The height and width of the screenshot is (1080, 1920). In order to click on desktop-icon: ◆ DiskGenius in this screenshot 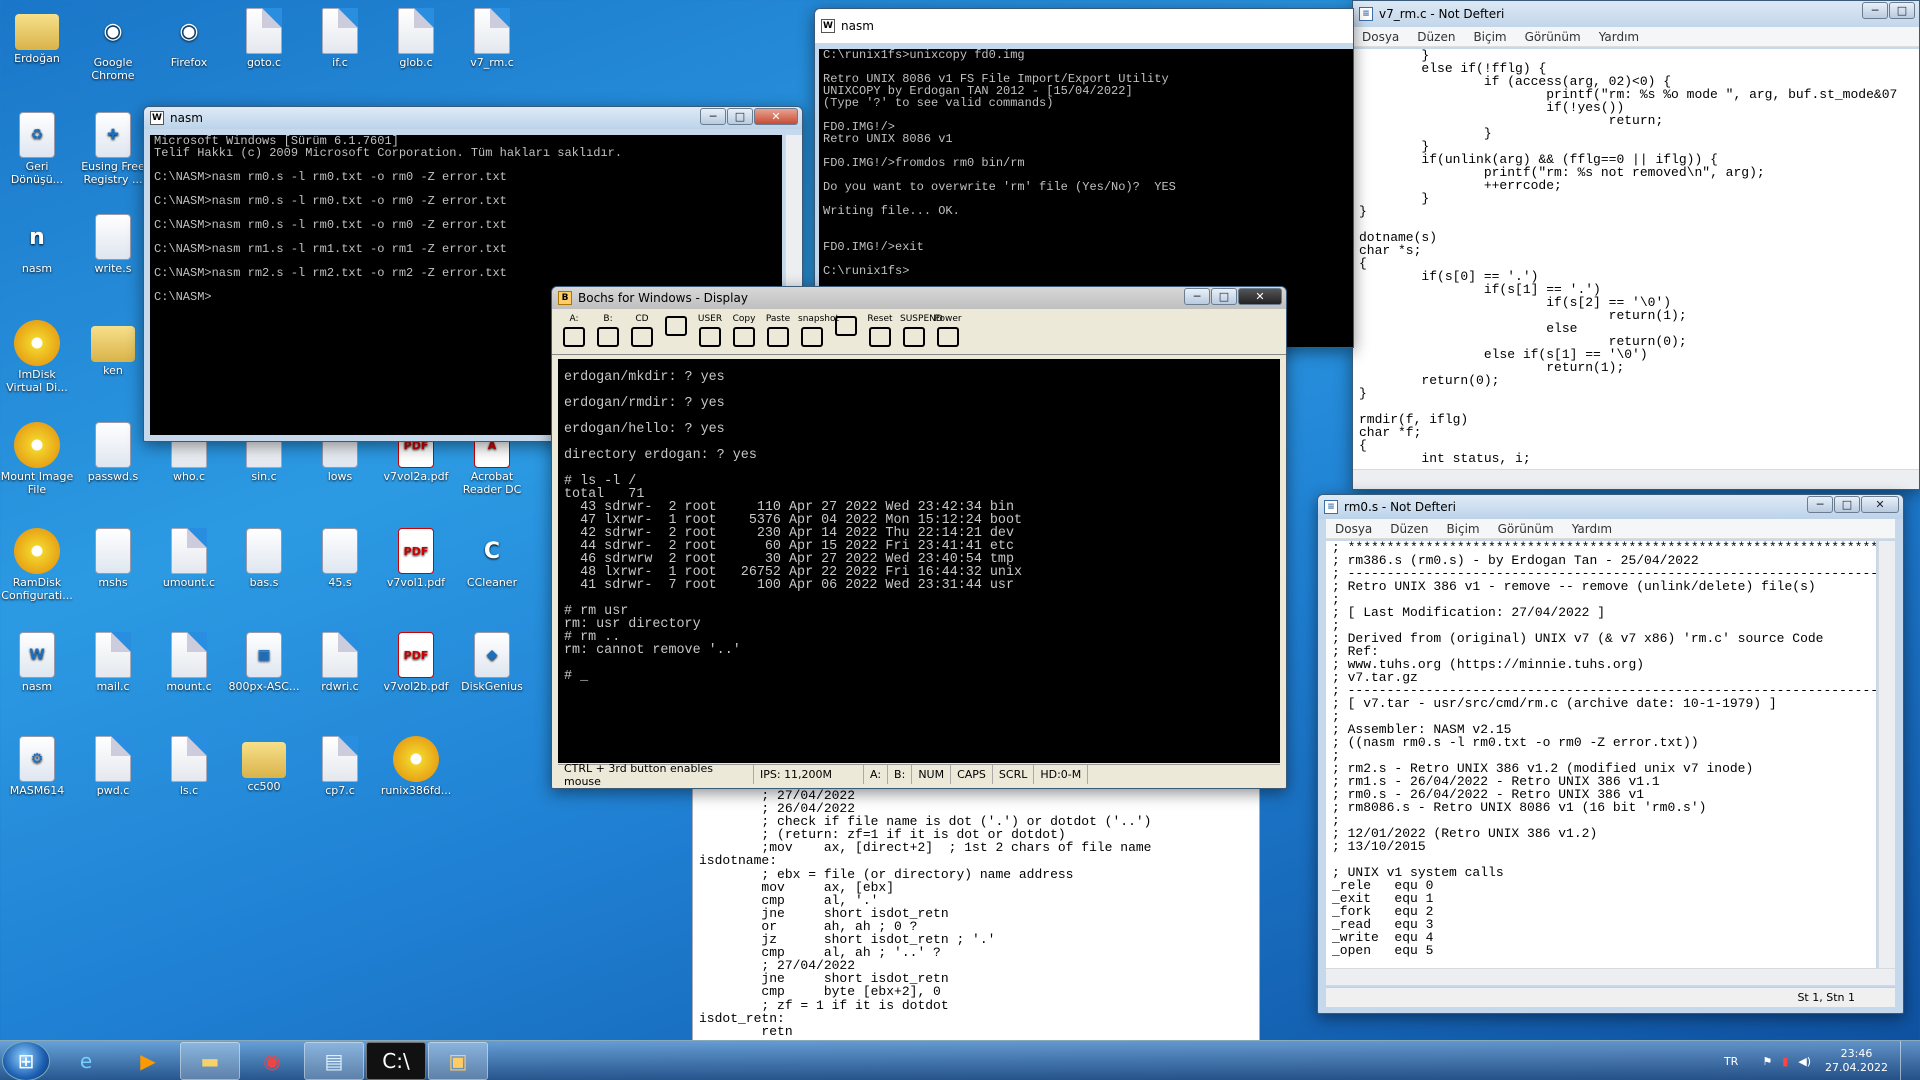, I will do `click(492, 671)`.